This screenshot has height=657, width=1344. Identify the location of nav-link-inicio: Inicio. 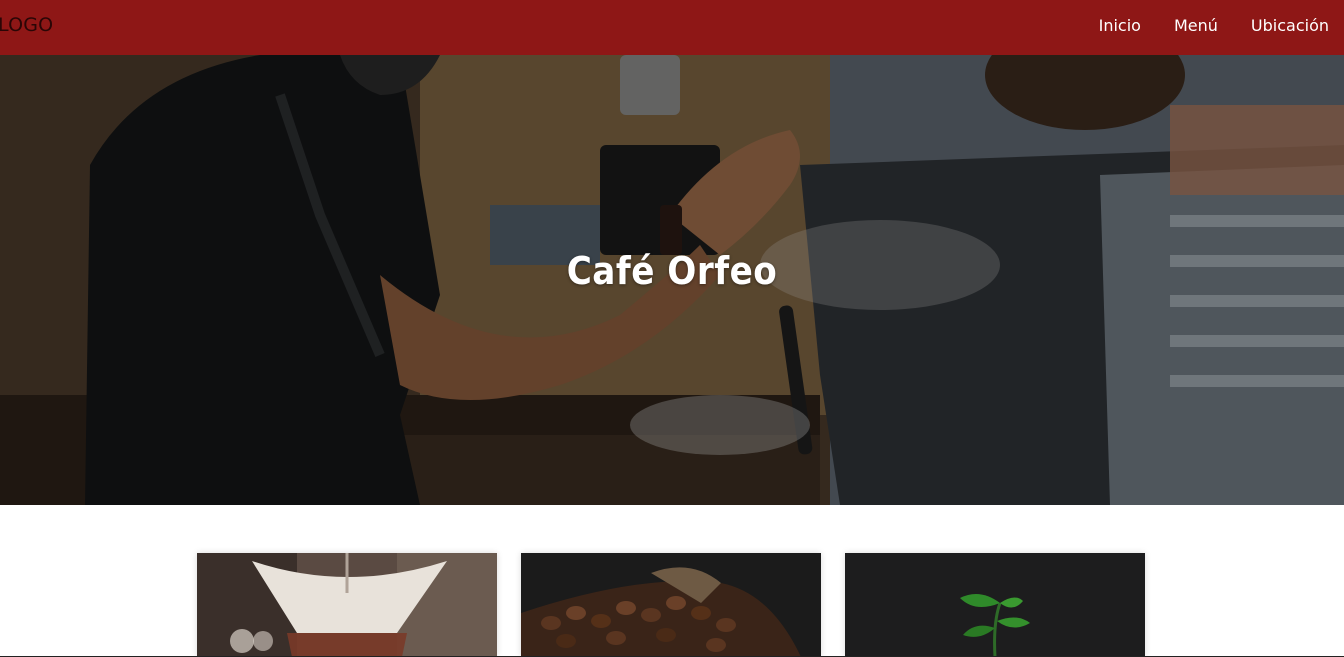
(1103, 25).